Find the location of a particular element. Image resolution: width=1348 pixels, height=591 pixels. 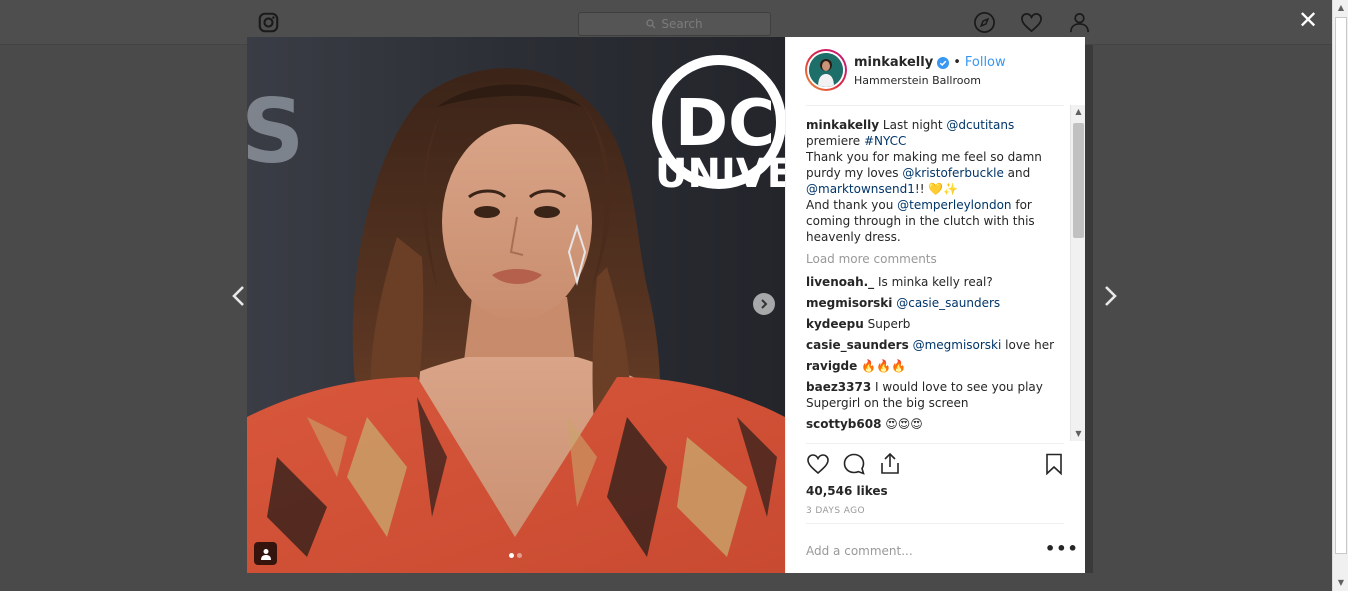

chevron-right-icon is located at coordinates (764, 304).